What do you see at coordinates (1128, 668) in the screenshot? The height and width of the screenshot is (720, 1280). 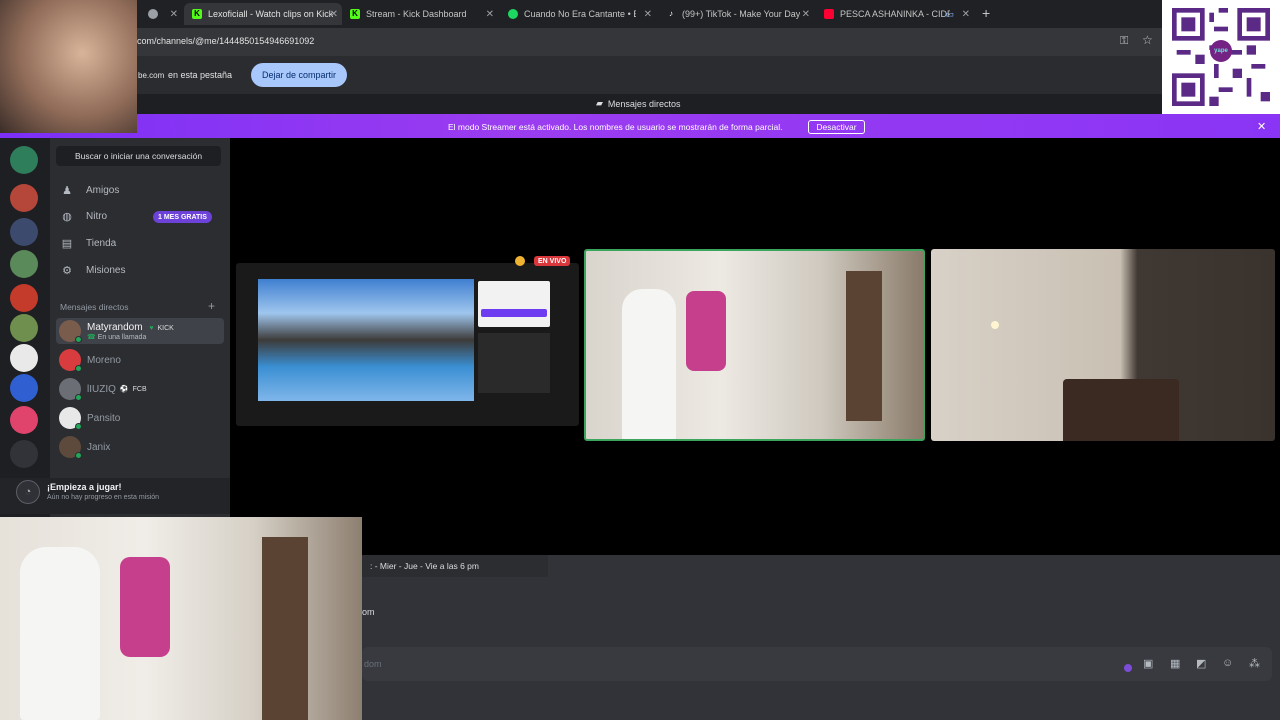 I see `typing-indicator-icon` at bounding box center [1128, 668].